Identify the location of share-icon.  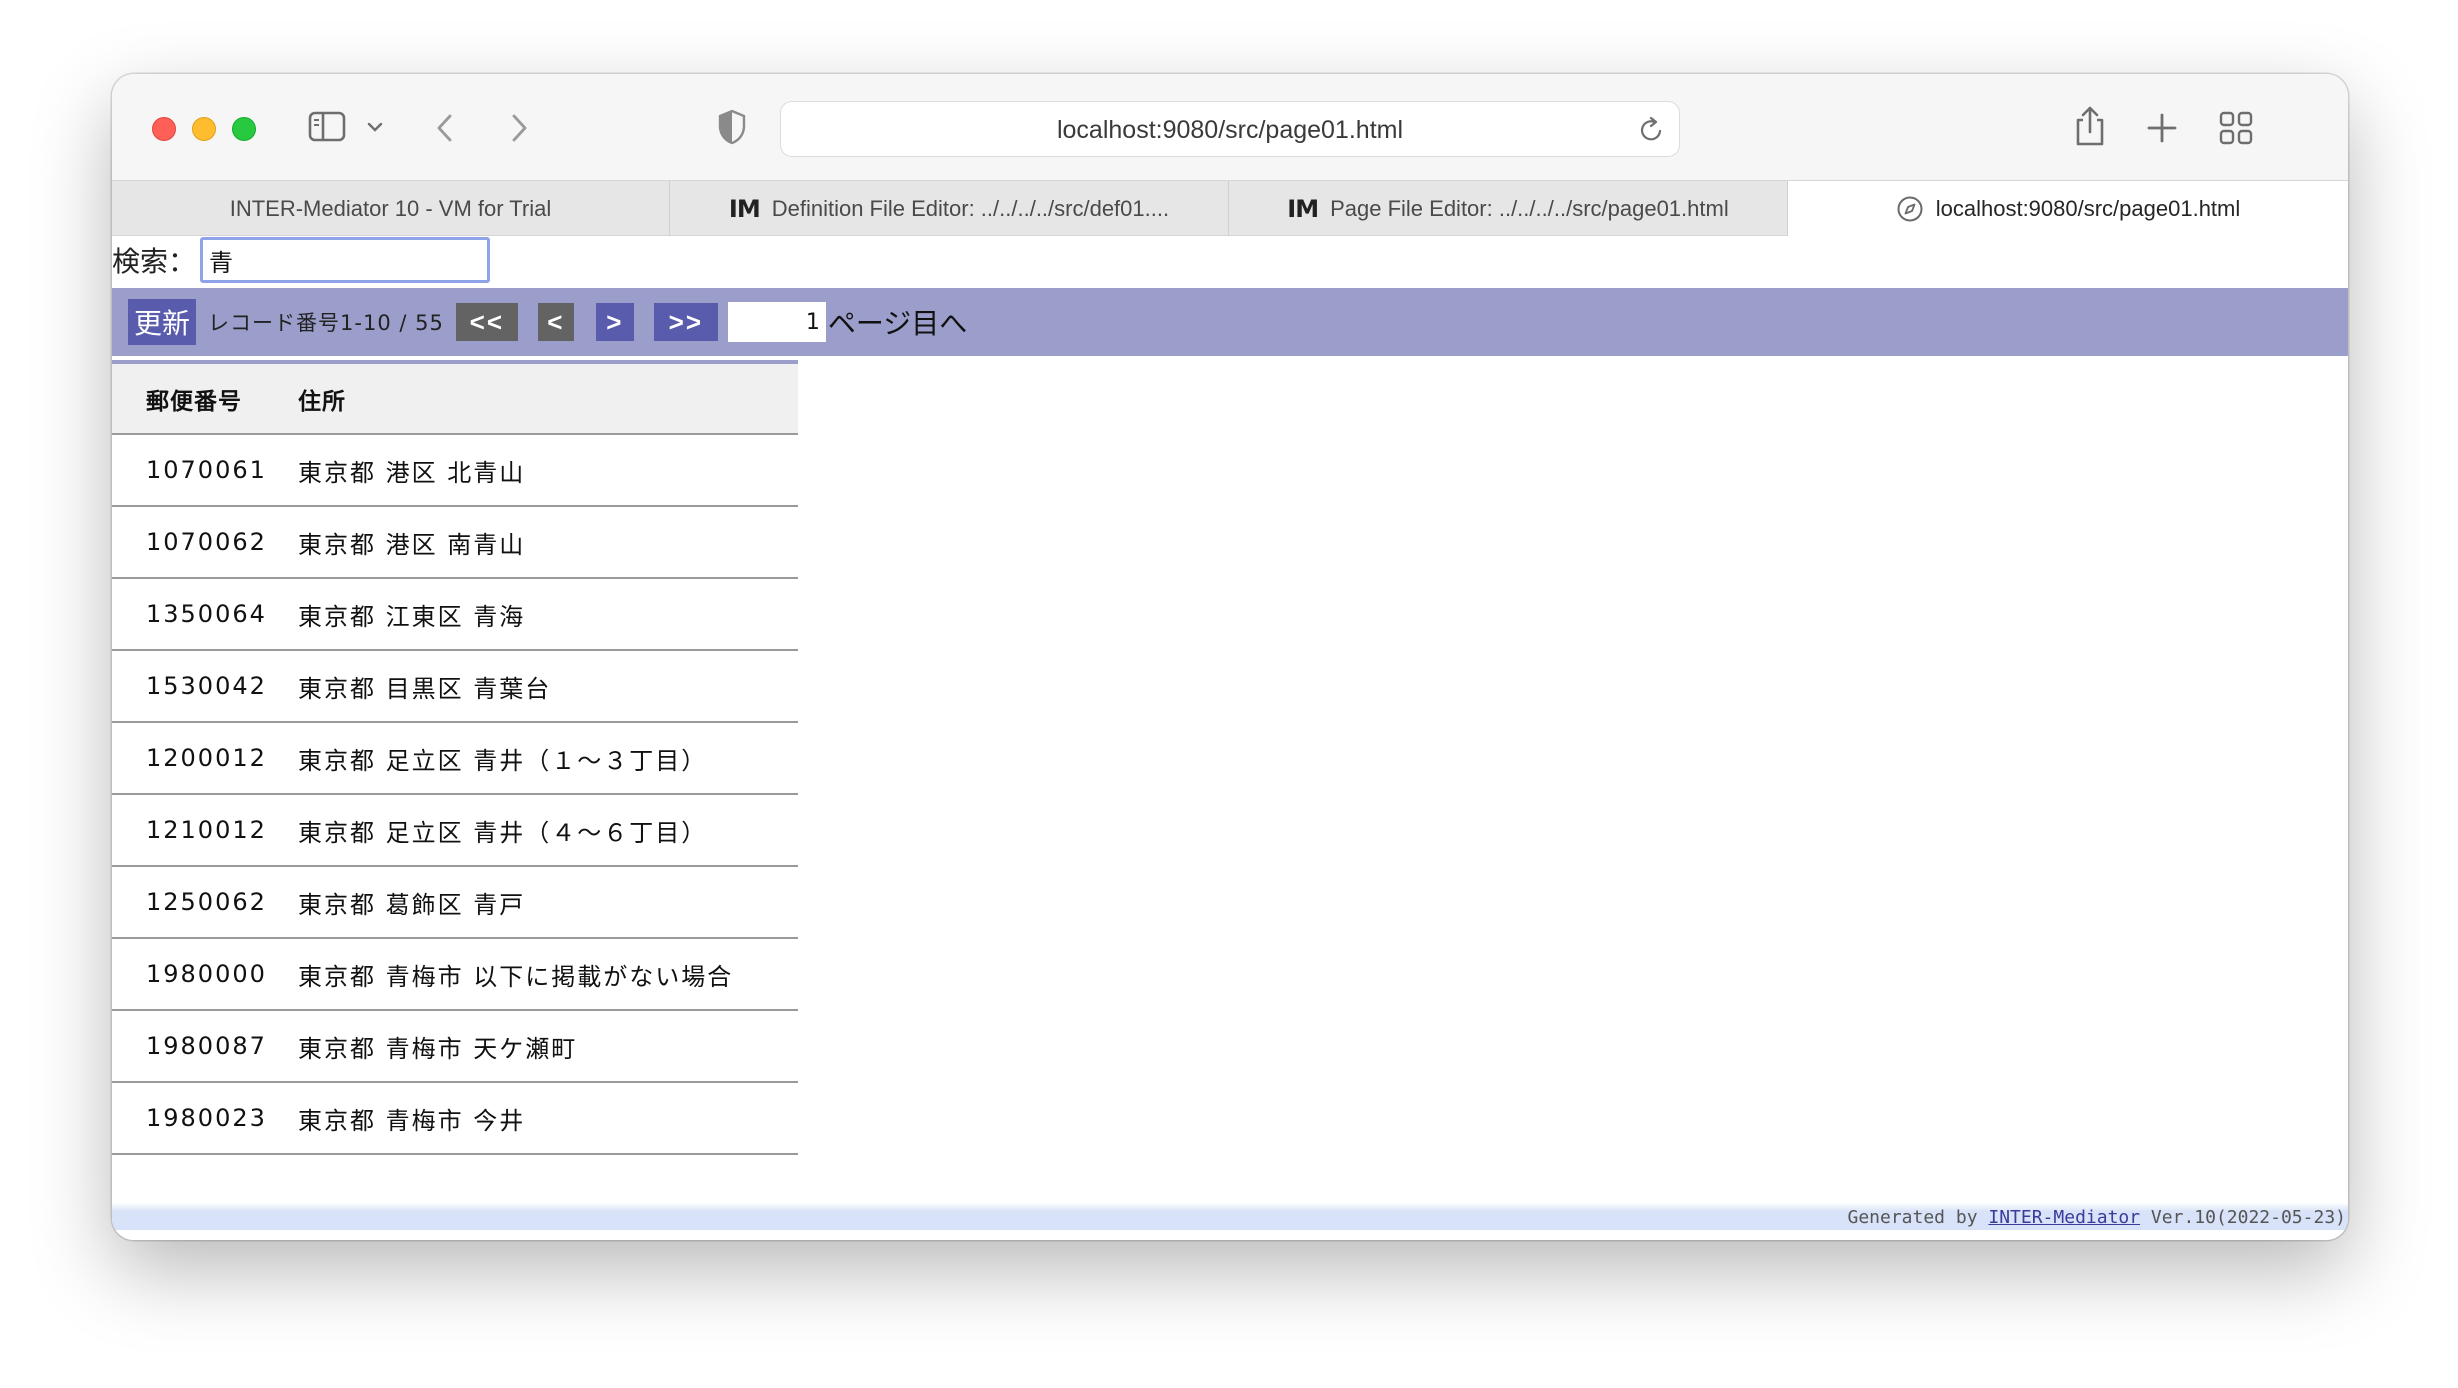
(2090, 126).